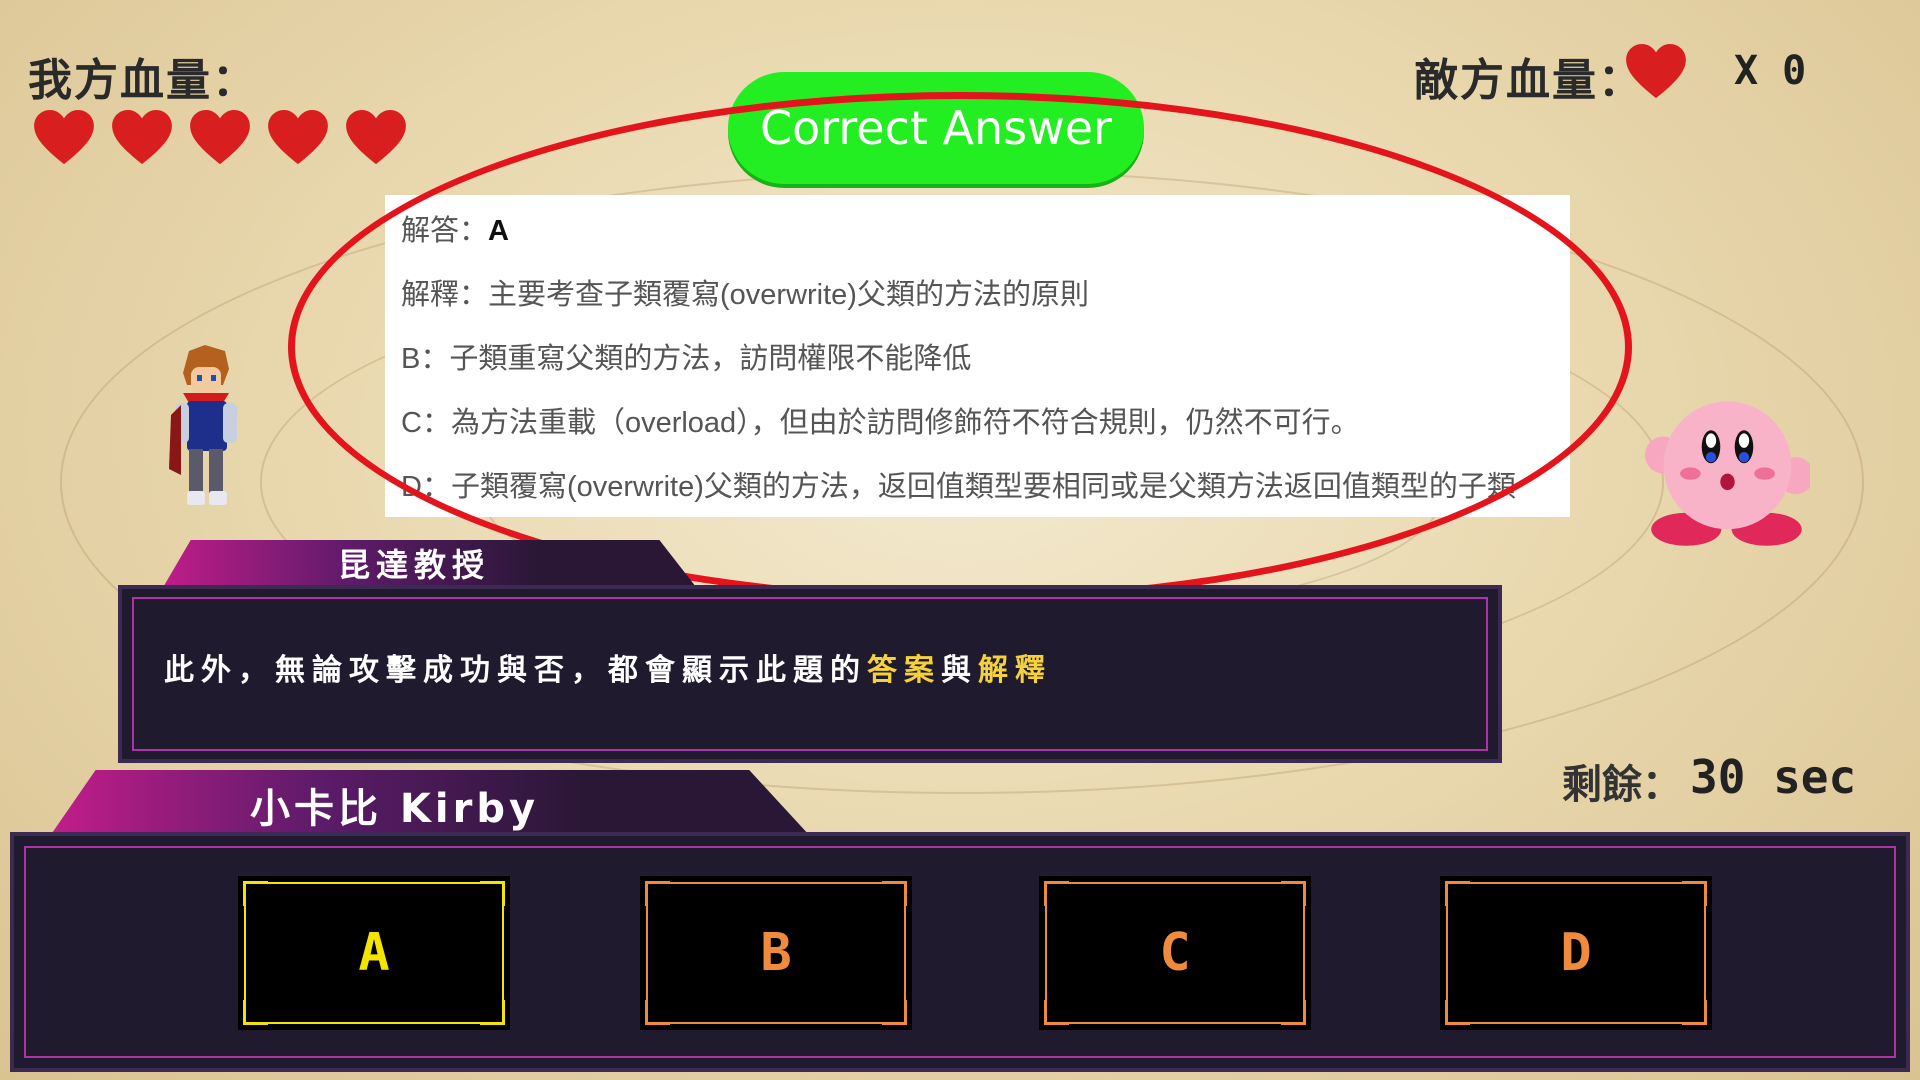 The height and width of the screenshot is (1080, 1920). What do you see at coordinates (414, 565) in the screenshot?
I see `speaker-name: 昆達教授` at bounding box center [414, 565].